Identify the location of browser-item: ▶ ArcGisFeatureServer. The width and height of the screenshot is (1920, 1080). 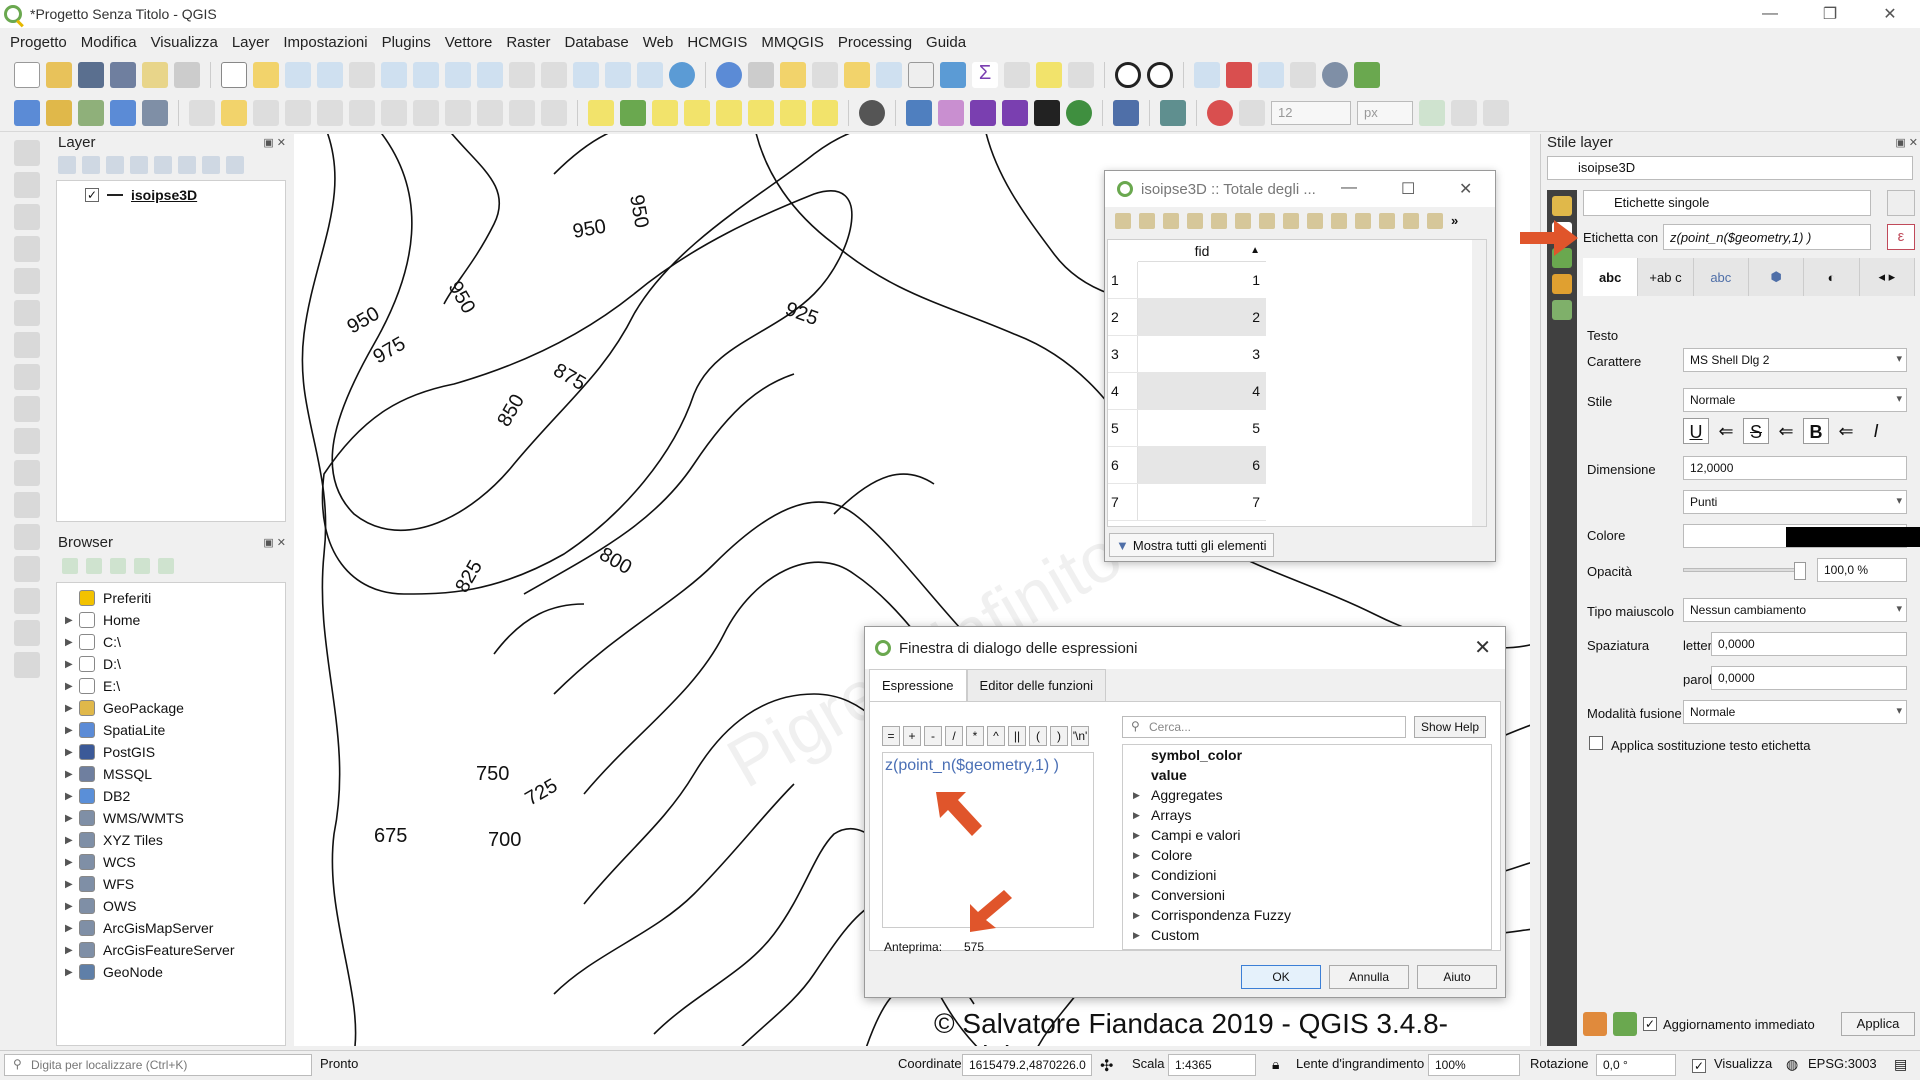
(171, 950).